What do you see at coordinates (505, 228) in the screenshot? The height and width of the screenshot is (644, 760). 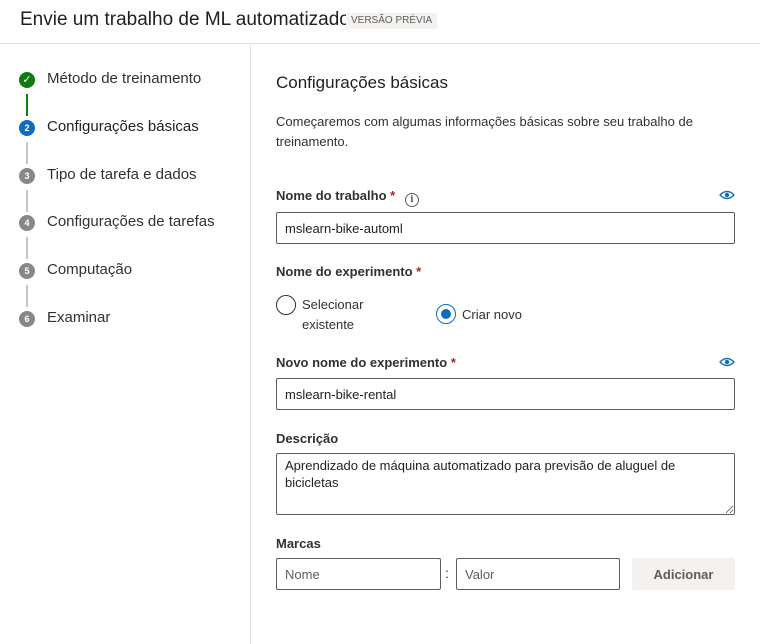 I see `job-name-input` at bounding box center [505, 228].